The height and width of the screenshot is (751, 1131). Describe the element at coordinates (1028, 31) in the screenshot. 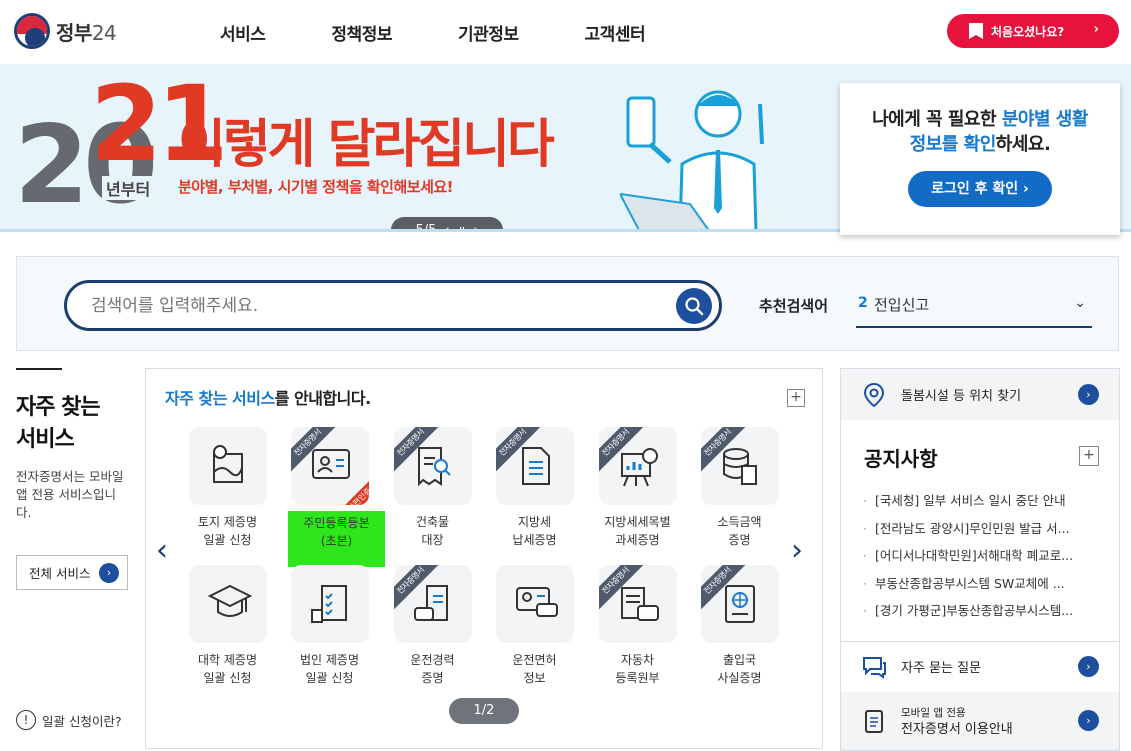

I see `first-visit-label: 처음오셨나요?` at that location.